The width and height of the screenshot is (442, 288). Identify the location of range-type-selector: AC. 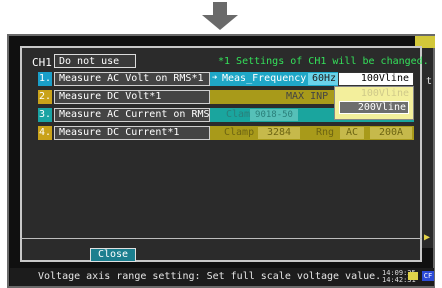
(352, 133).